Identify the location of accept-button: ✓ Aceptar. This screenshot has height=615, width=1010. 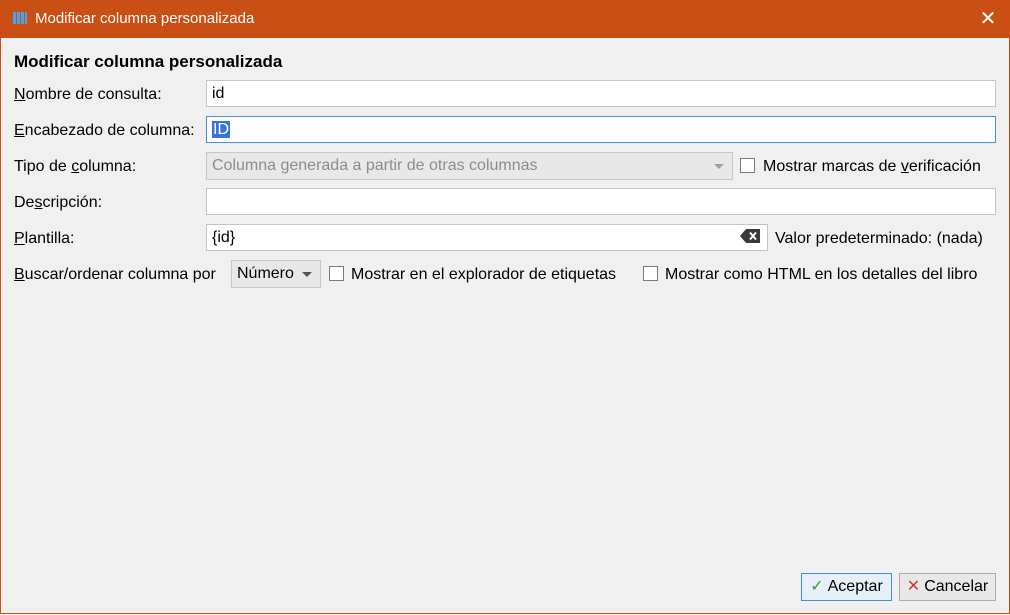
(846, 587).